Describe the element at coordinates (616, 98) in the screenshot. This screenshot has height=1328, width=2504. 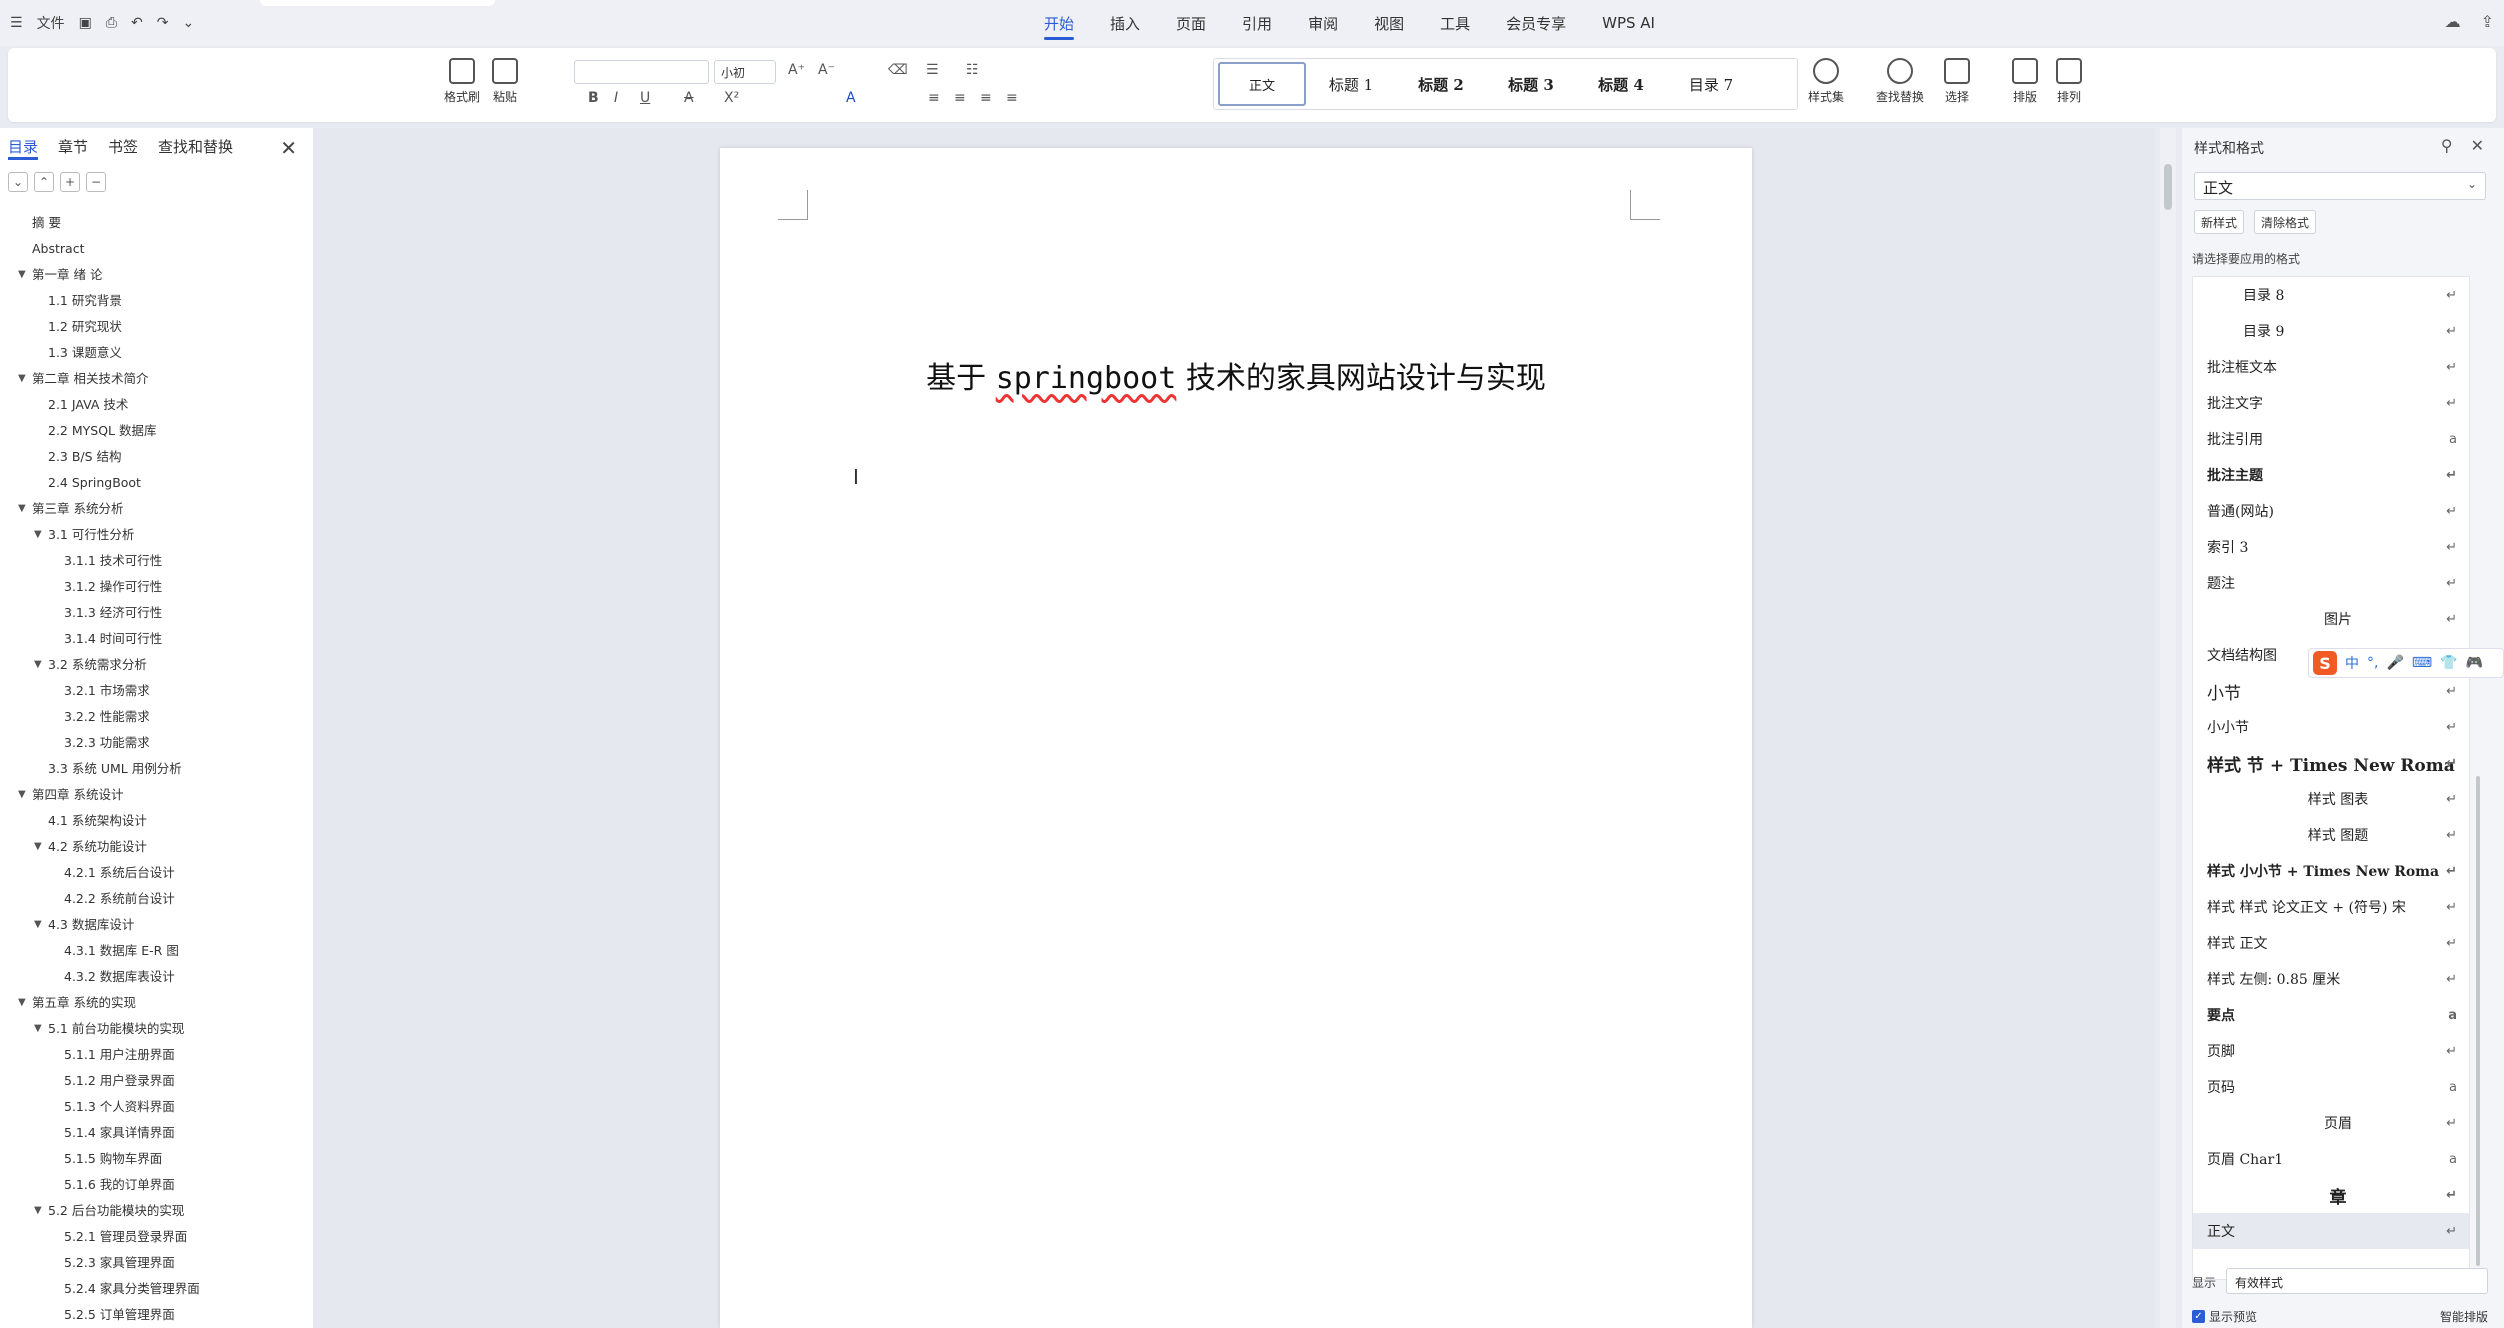
I see `italic-icon: I` at that location.